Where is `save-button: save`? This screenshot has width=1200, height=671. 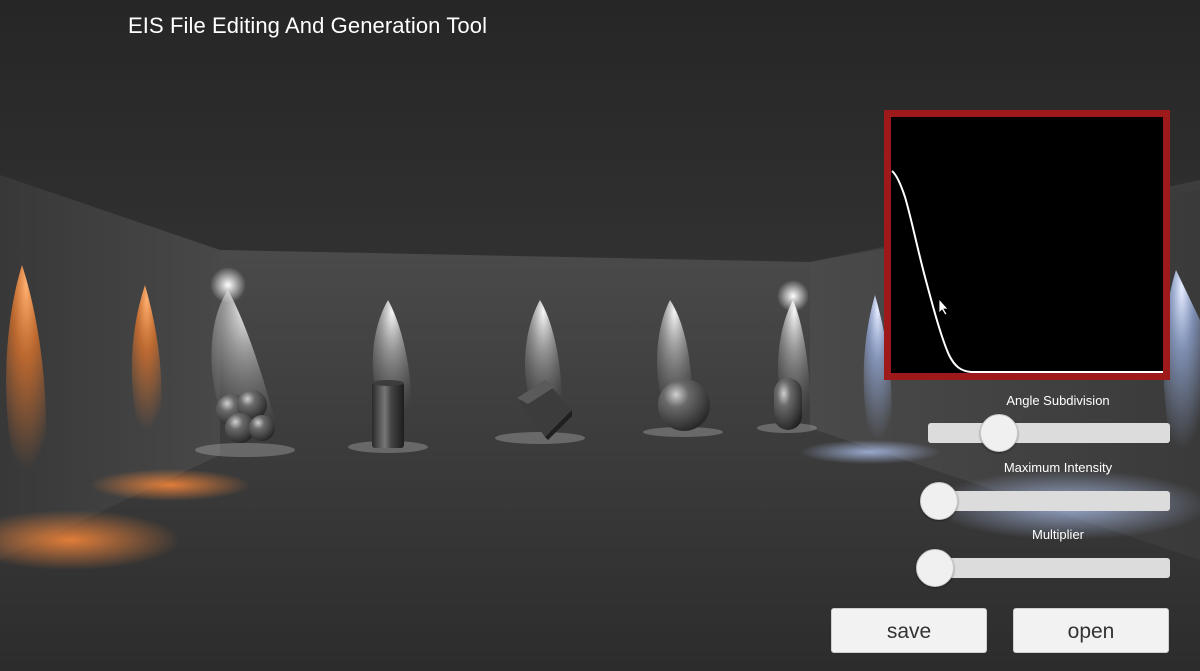 save-button: save is located at coordinates (909, 630).